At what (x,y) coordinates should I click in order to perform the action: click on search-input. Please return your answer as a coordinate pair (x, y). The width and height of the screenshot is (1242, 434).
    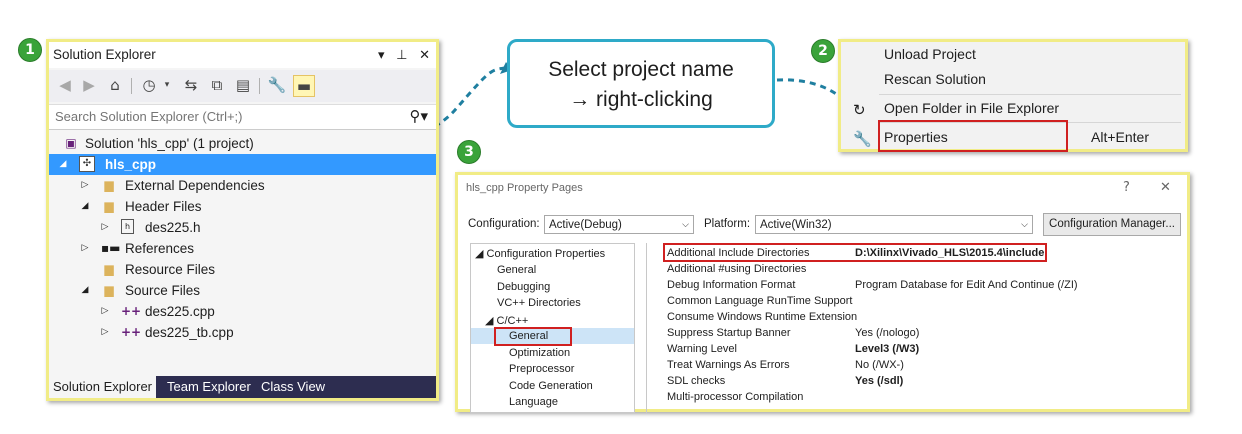
    Looking at the image, I should click on (215, 116).